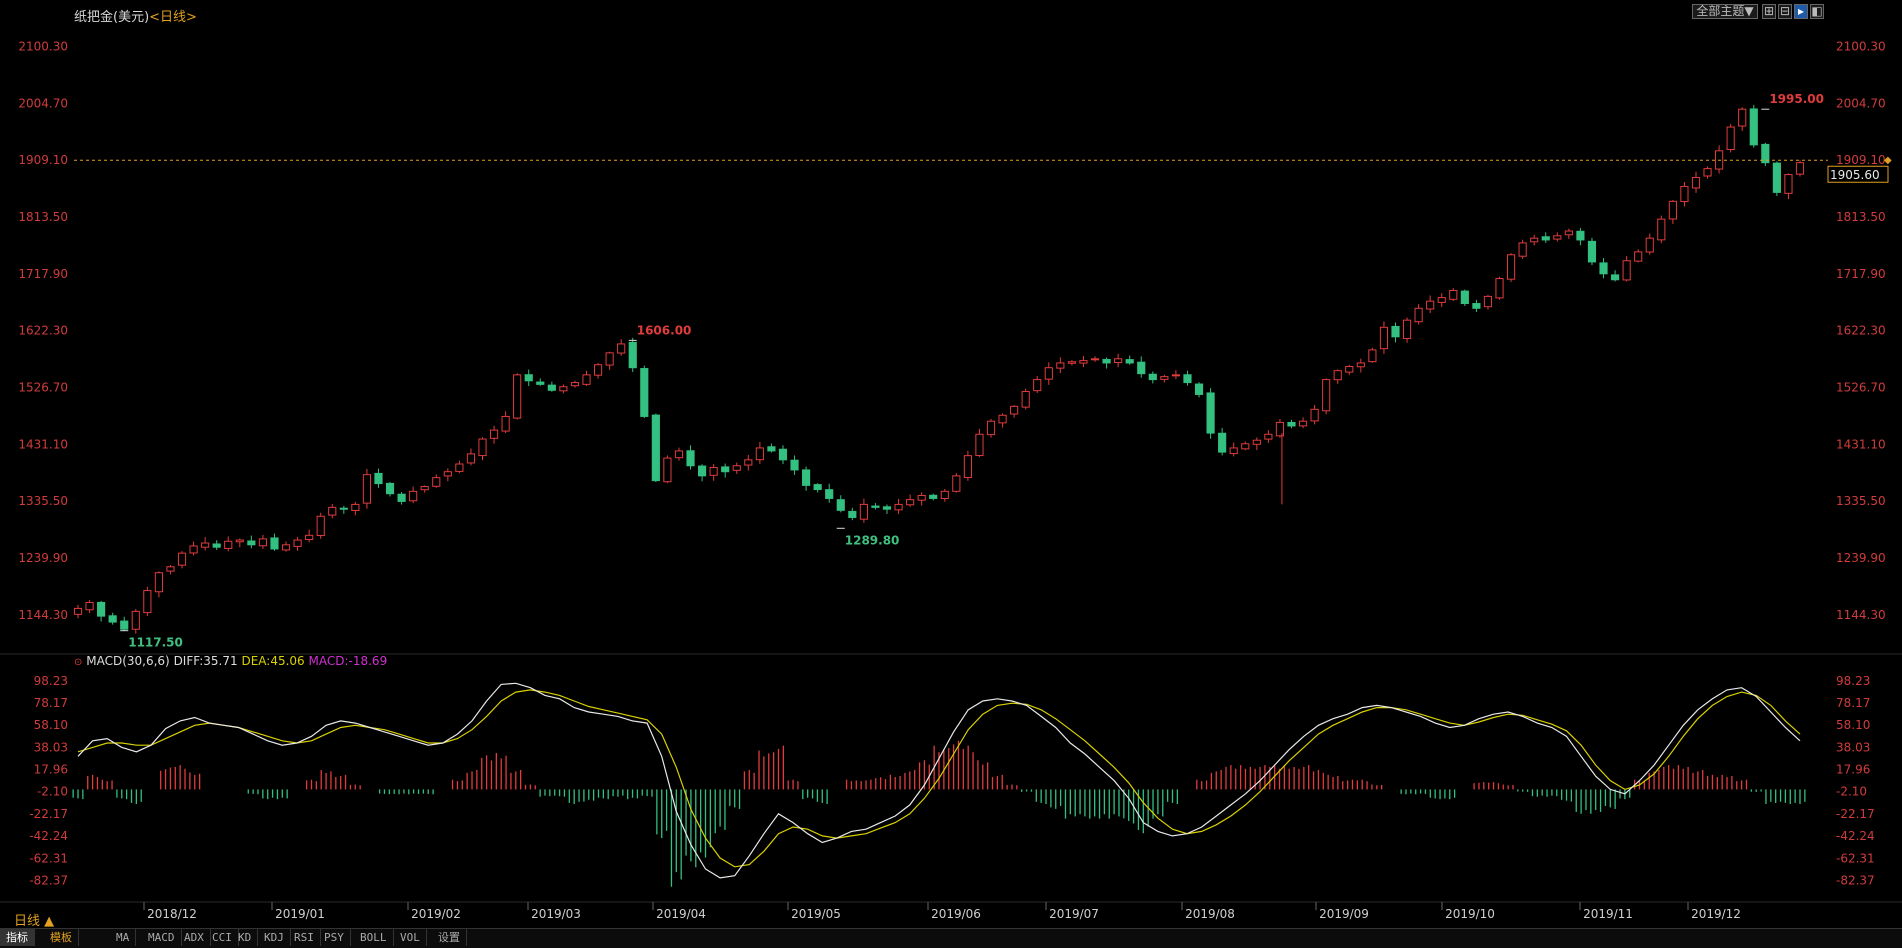  What do you see at coordinates (48, 858) in the screenshot?
I see `macd-tick-left: -62.31` at bounding box center [48, 858].